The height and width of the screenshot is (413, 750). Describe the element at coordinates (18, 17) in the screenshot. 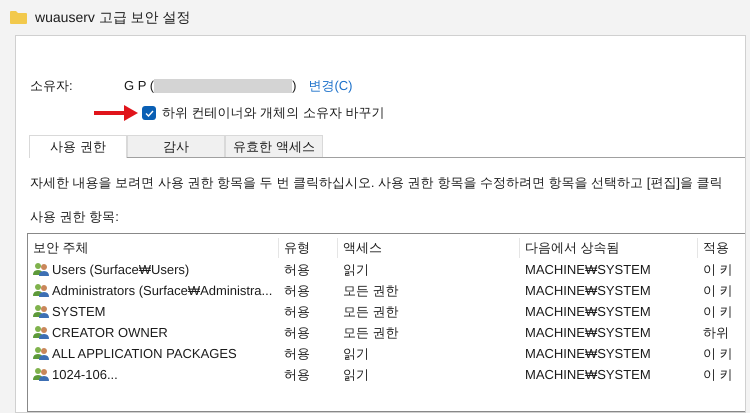

I see `folder-icon` at that location.